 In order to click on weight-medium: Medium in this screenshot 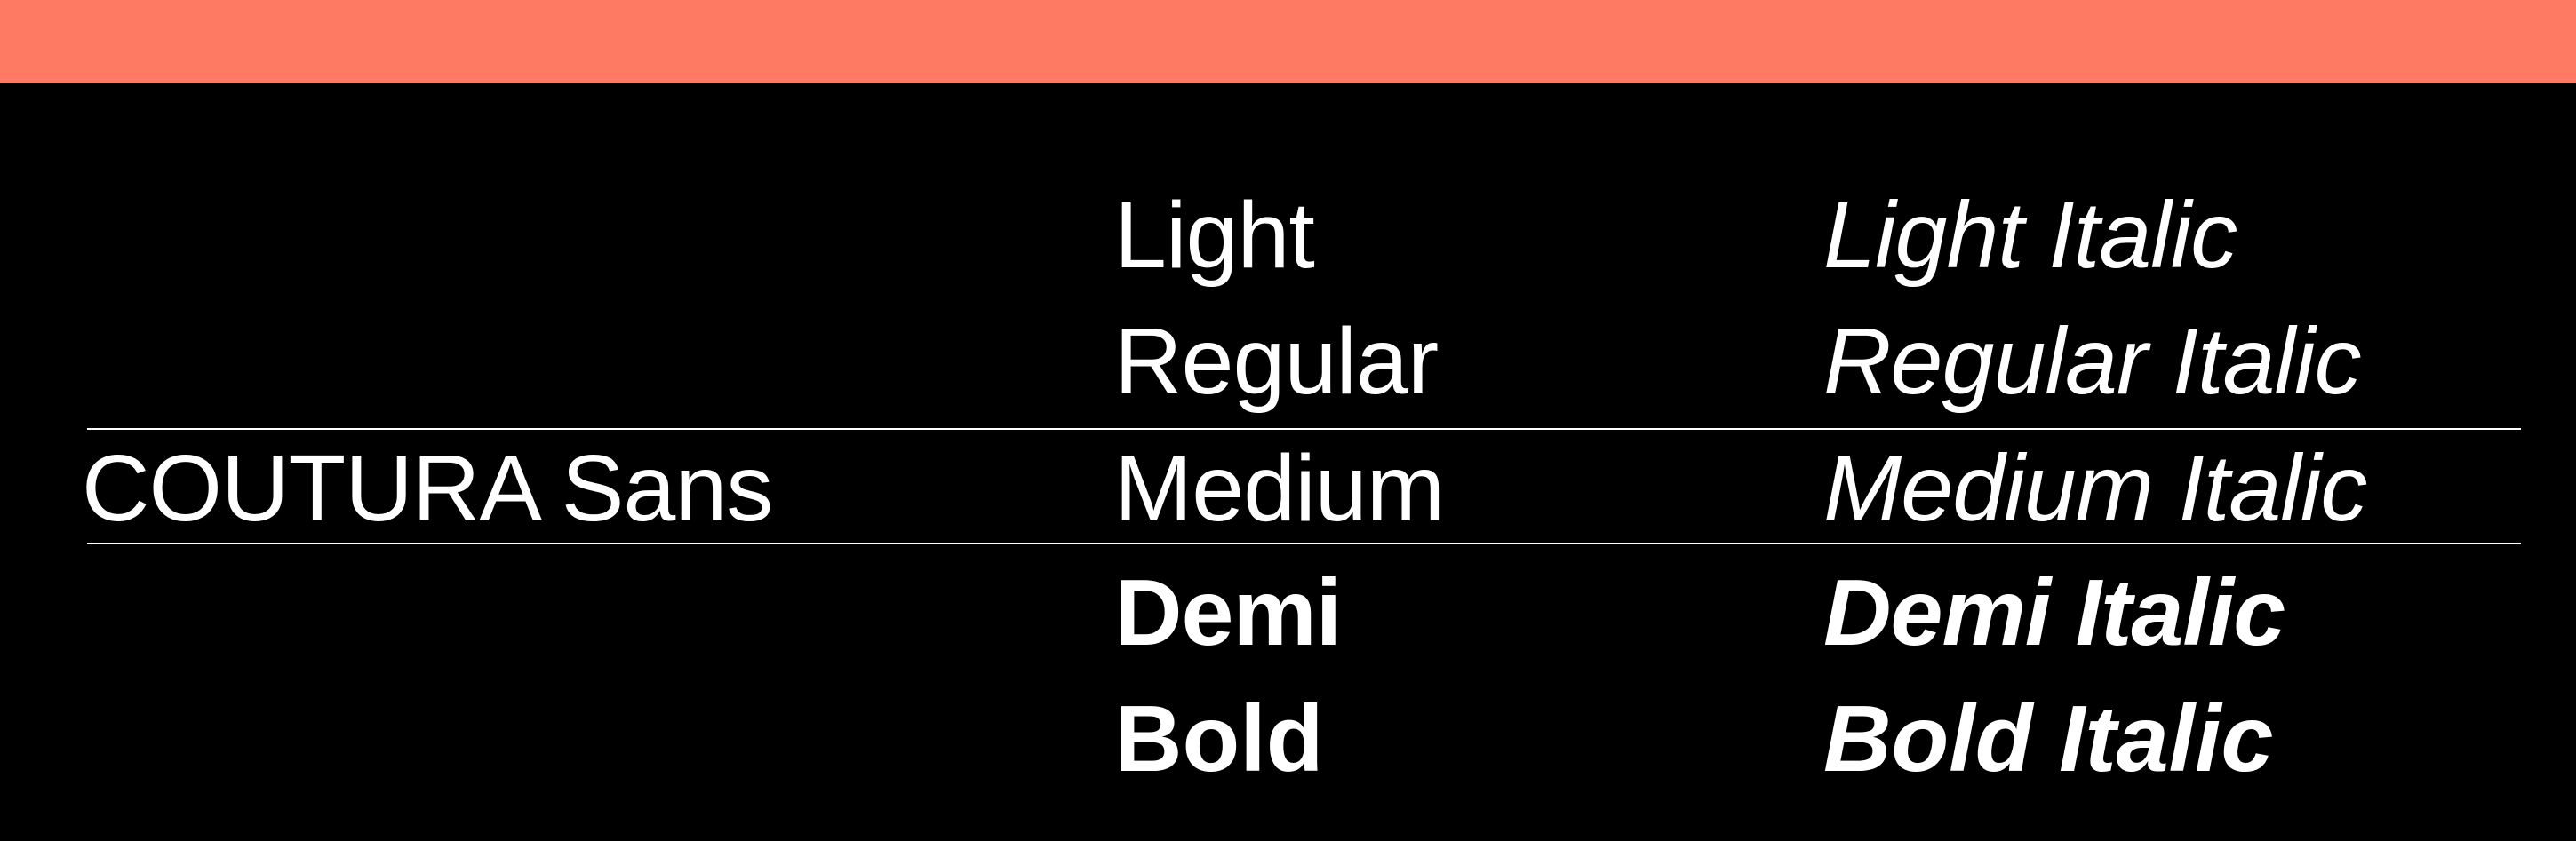, I will do `click(1279, 489)`.